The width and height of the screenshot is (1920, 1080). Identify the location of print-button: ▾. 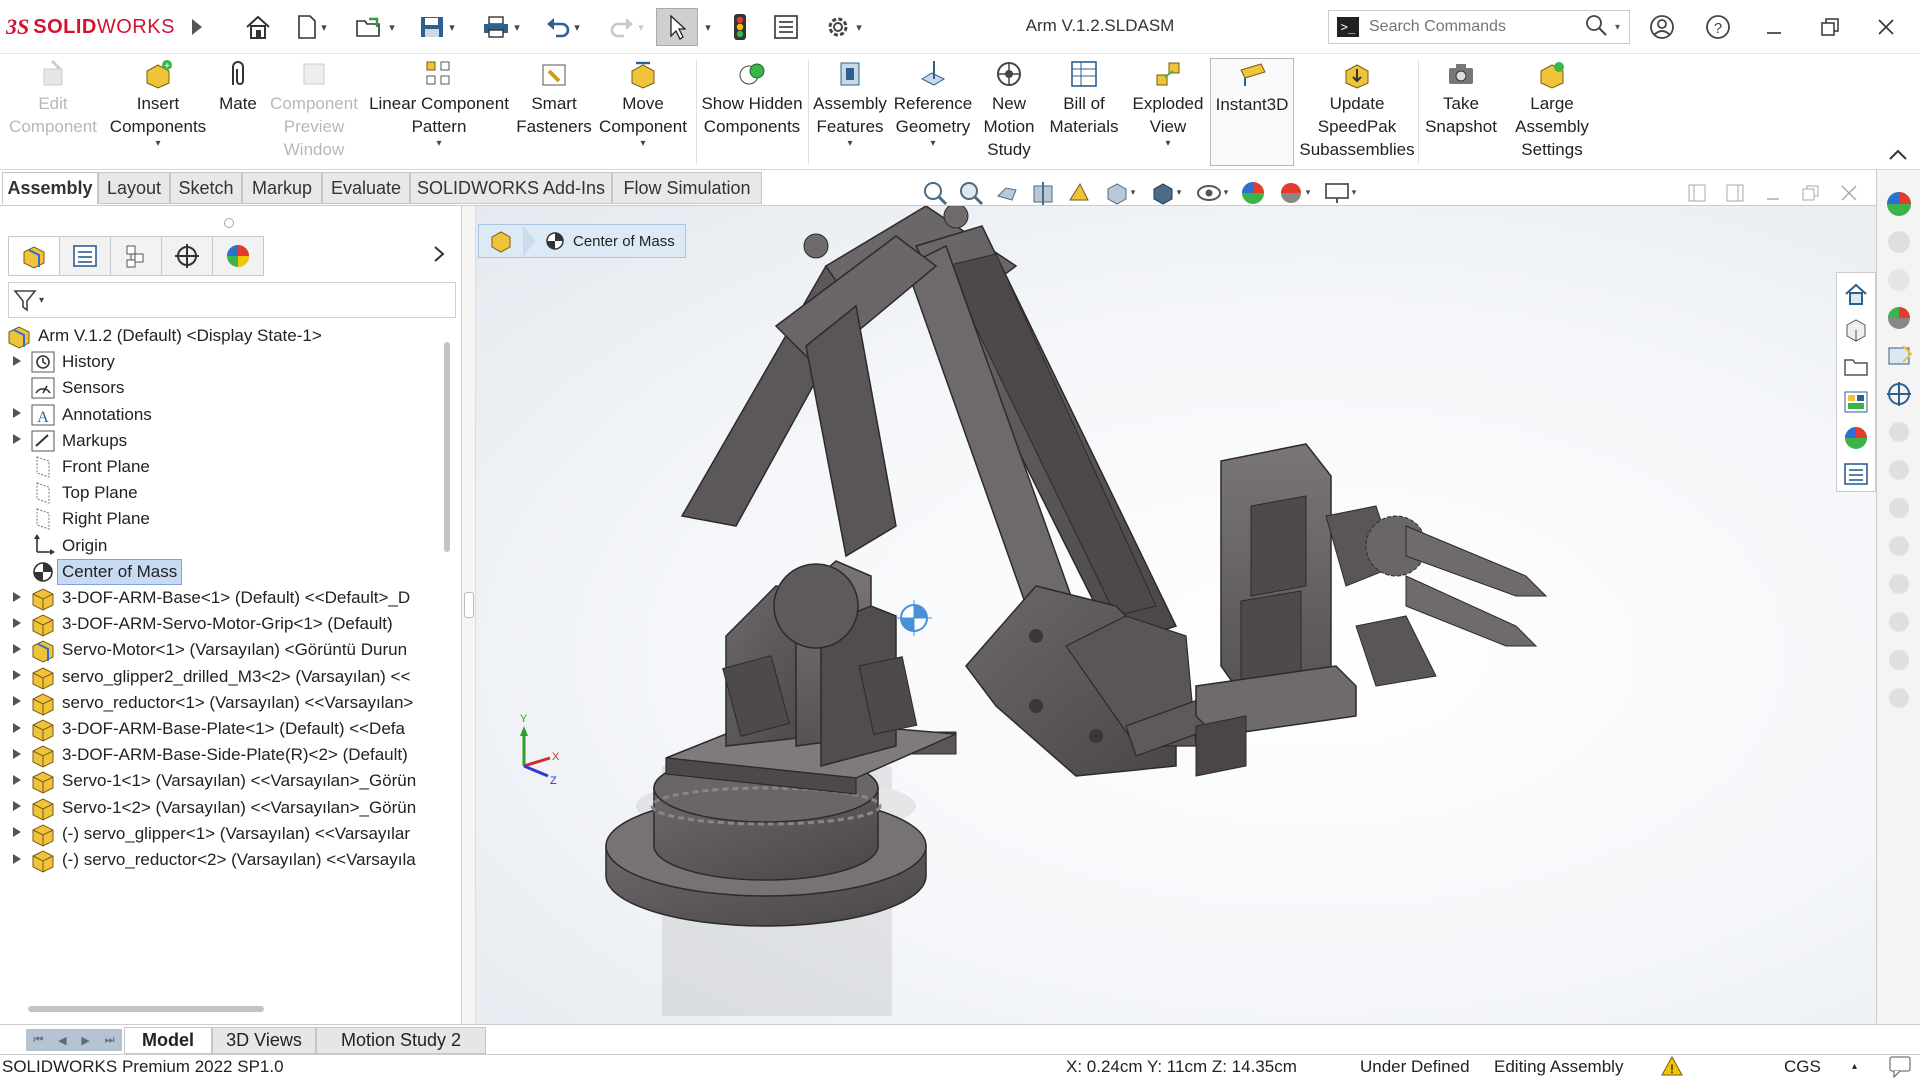
(501, 27).